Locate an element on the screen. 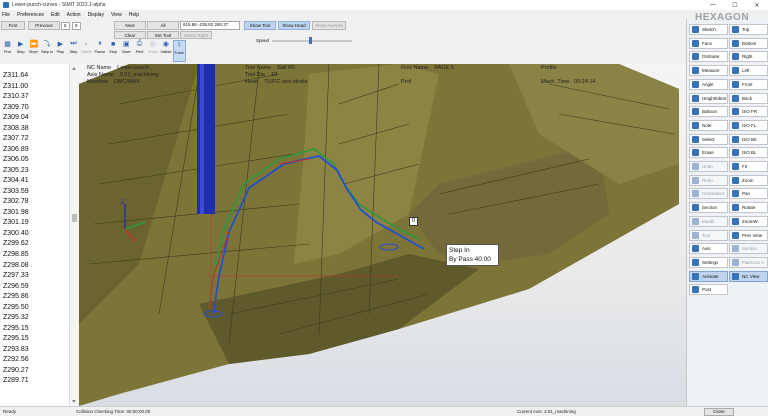 This screenshot has width=768, height=416. list-item: Z302.78 is located at coordinates (16, 201).